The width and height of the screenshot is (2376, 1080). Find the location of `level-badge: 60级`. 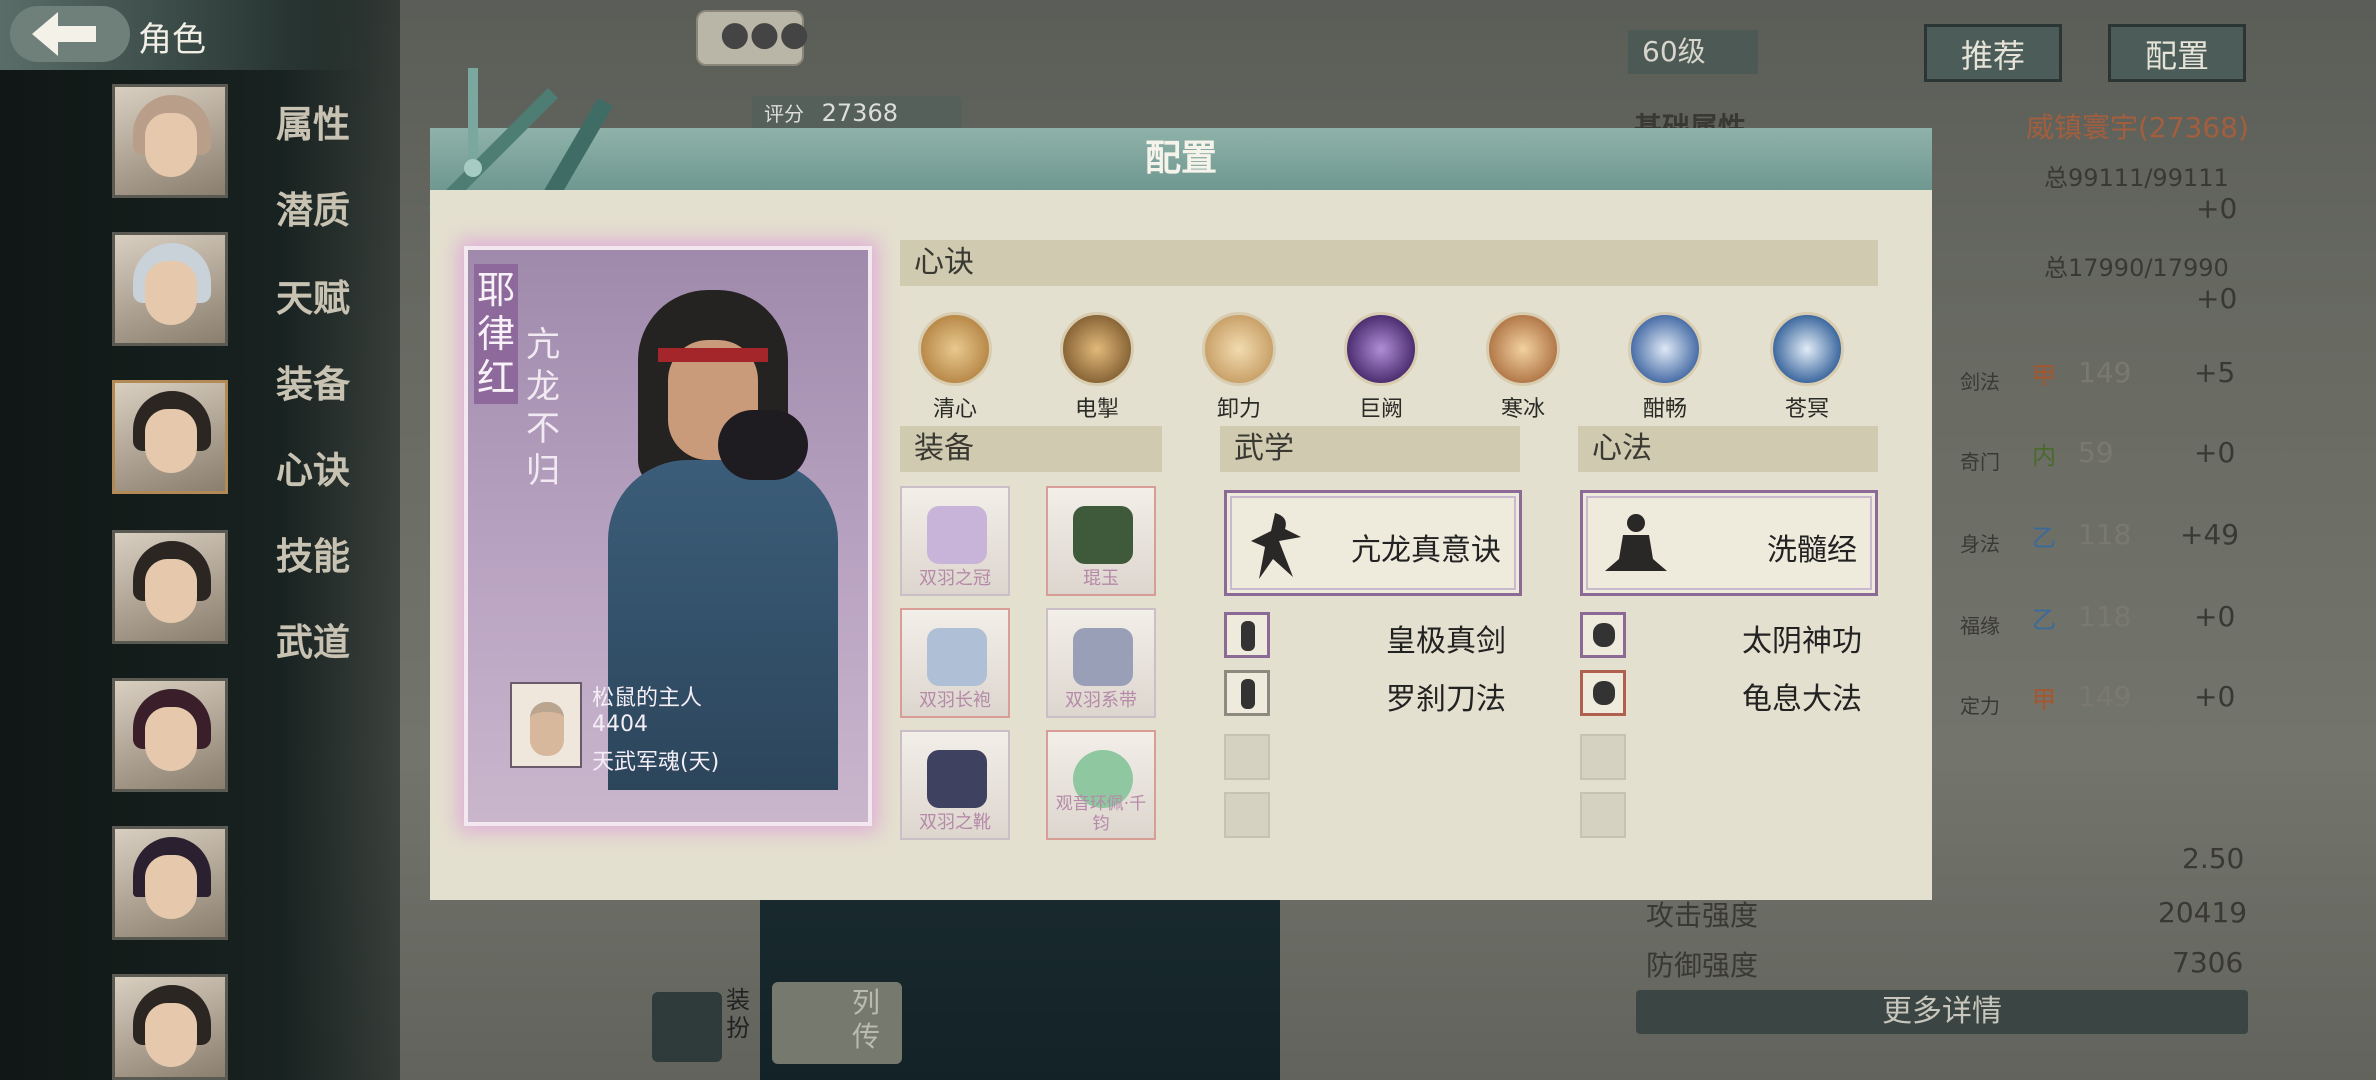

level-badge: 60级 is located at coordinates (1693, 52).